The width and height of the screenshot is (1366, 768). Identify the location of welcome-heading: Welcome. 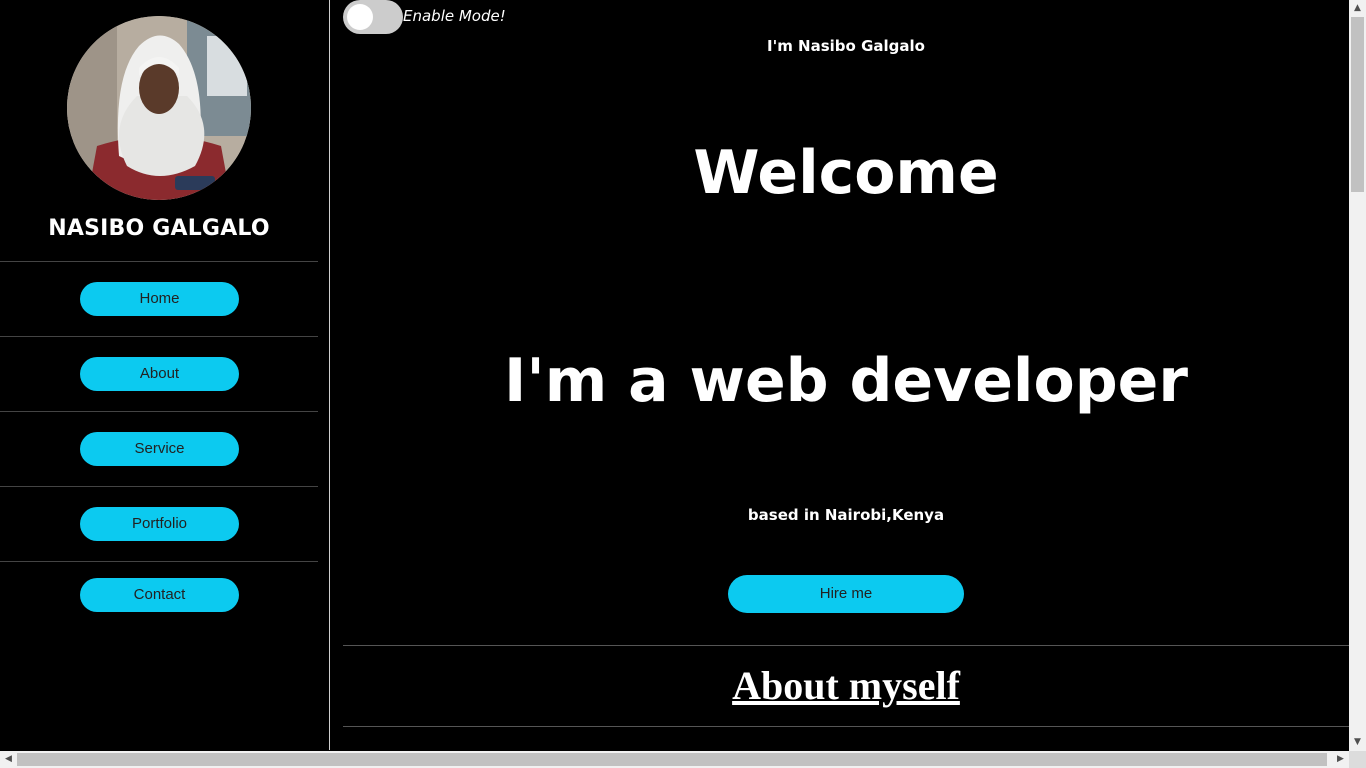
(846, 173).